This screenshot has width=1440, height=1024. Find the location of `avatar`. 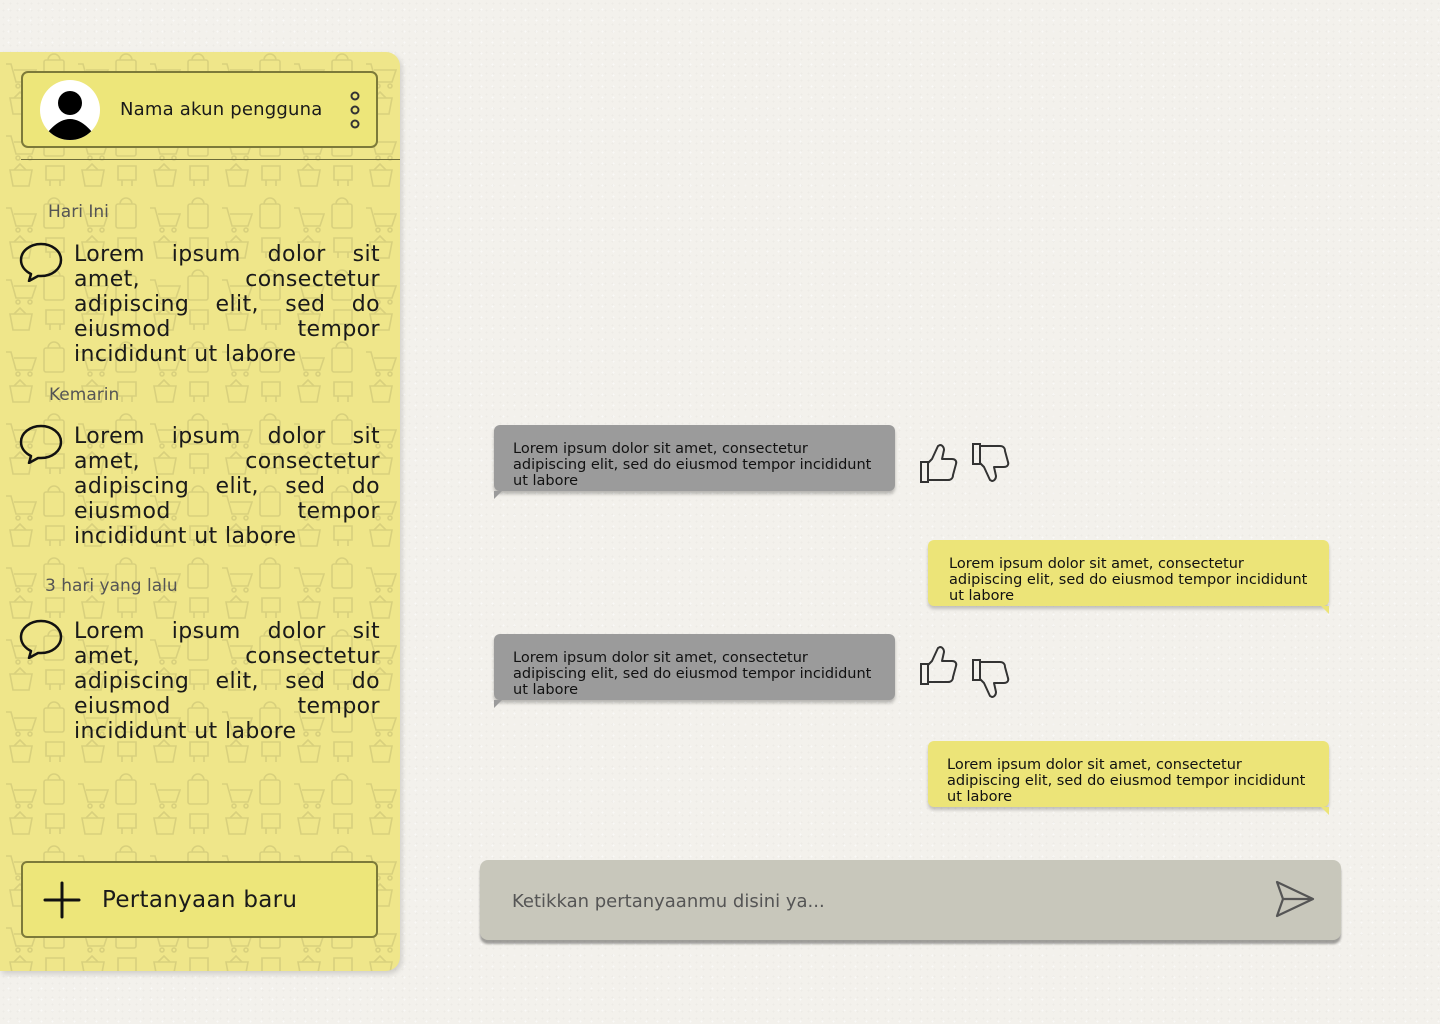

avatar is located at coordinates (70, 109).